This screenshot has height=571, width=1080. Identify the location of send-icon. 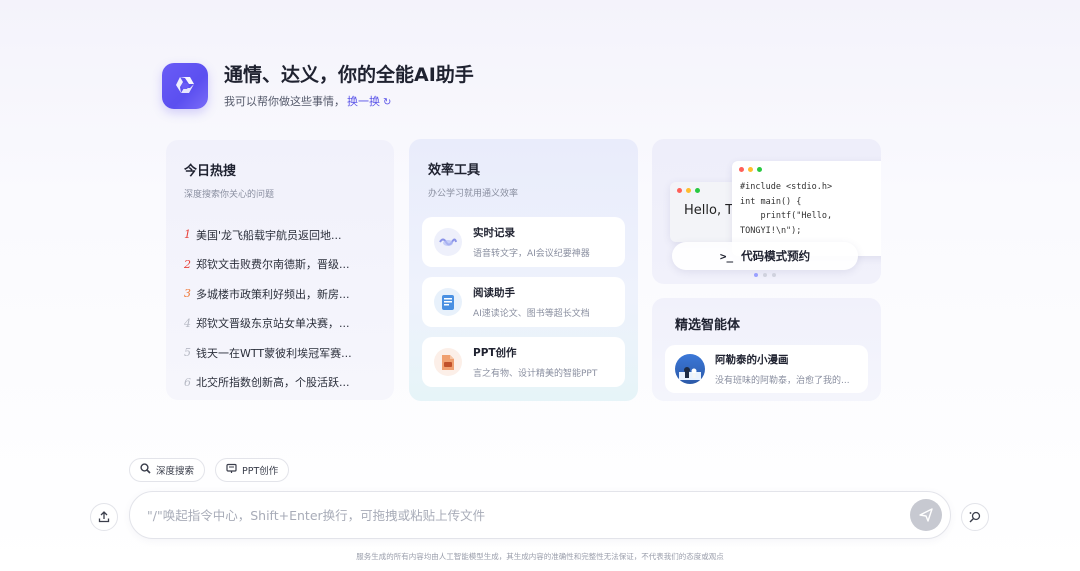
(926, 515).